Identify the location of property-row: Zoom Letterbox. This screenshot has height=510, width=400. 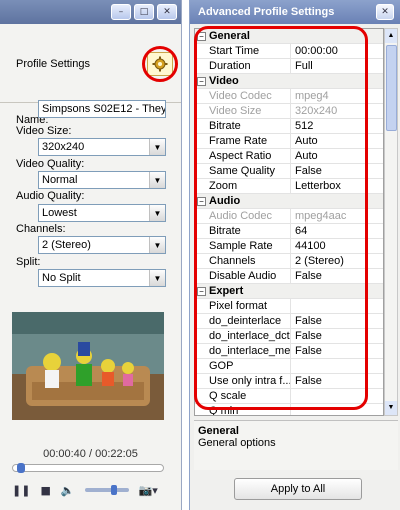
(289, 186).